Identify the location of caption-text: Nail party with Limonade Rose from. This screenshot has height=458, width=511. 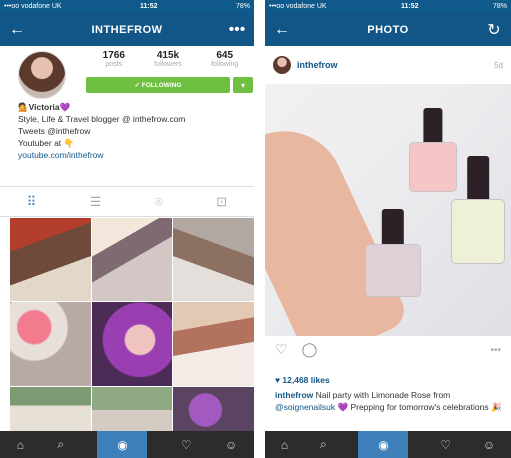
(382, 395).